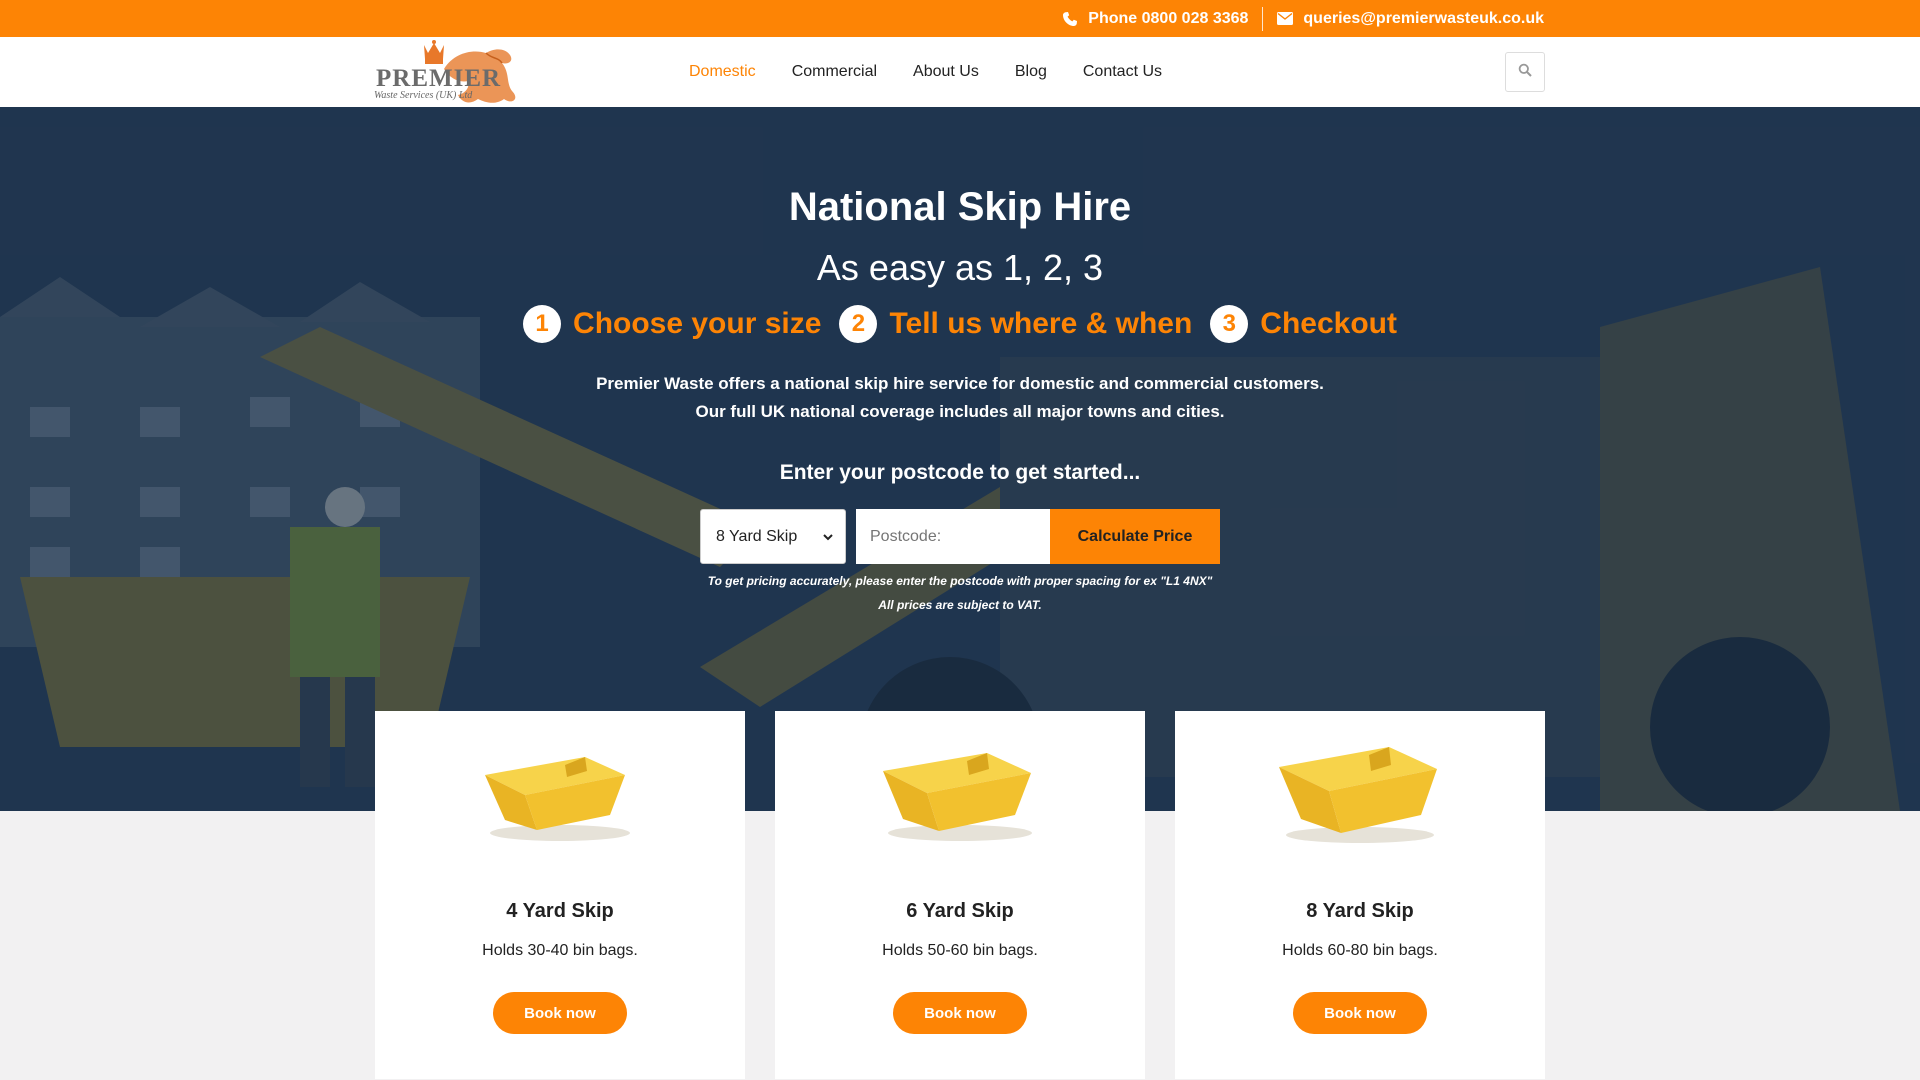 This screenshot has width=1920, height=1080. I want to click on envelope-icon, so click(1285, 18).